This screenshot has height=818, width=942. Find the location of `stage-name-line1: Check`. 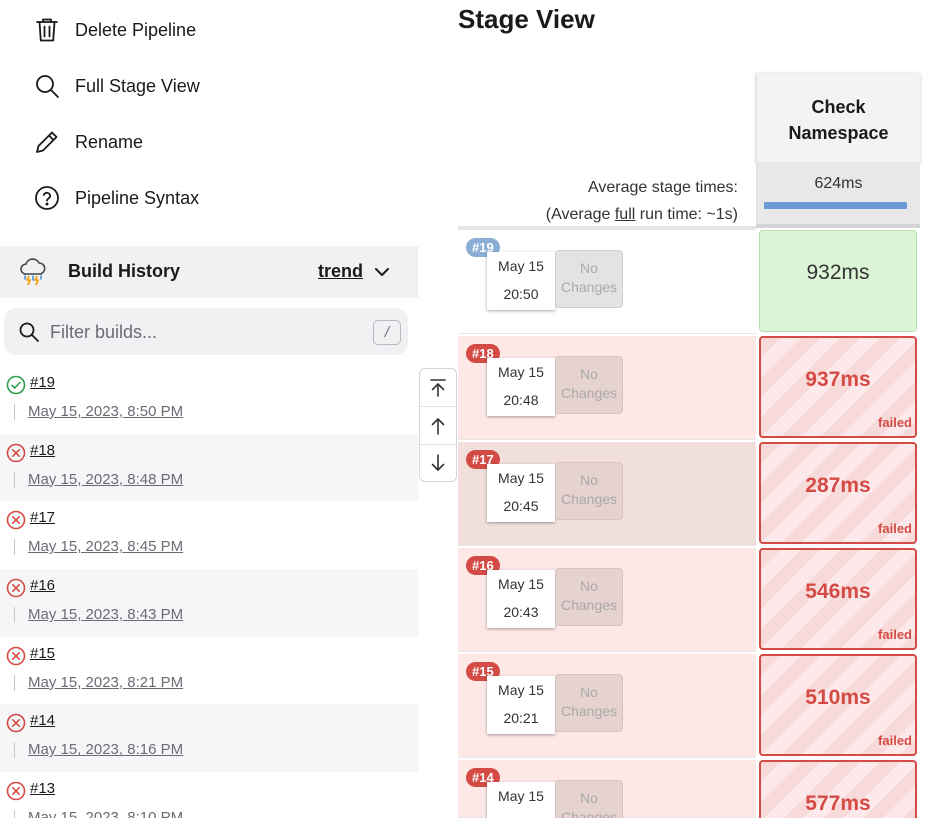

stage-name-line1: Check is located at coordinates (838, 107).